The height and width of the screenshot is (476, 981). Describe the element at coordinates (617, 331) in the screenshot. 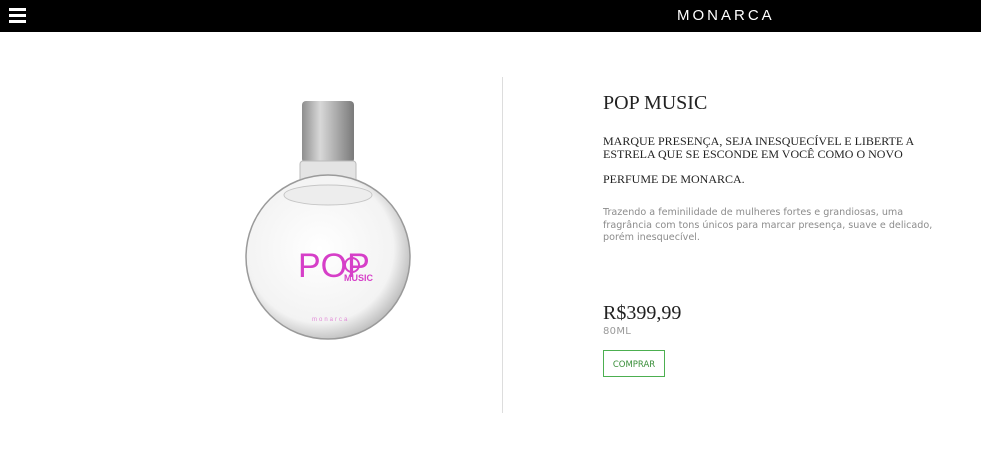

I see `product-volume: 80ML` at that location.